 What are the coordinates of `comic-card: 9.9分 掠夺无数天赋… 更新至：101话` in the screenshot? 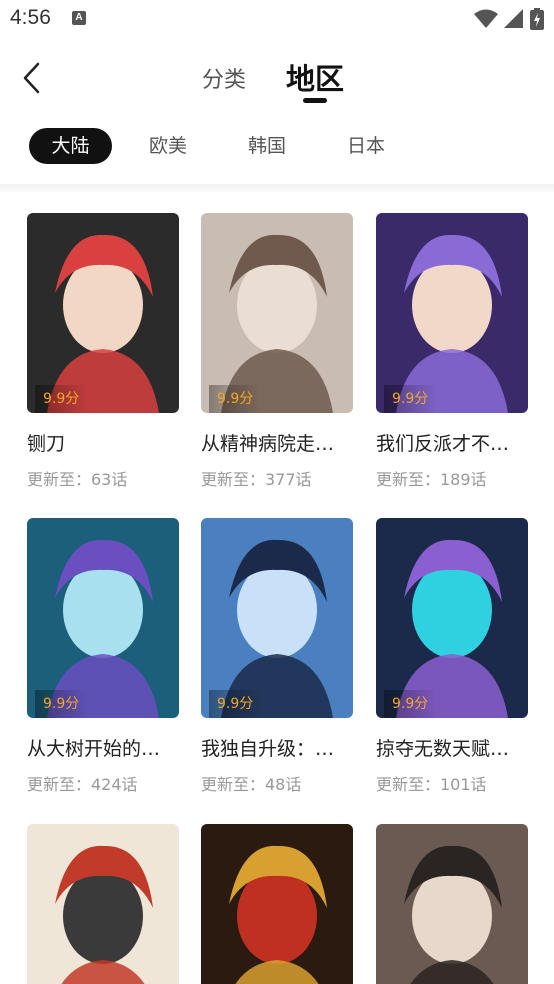 It's located at (452, 656).